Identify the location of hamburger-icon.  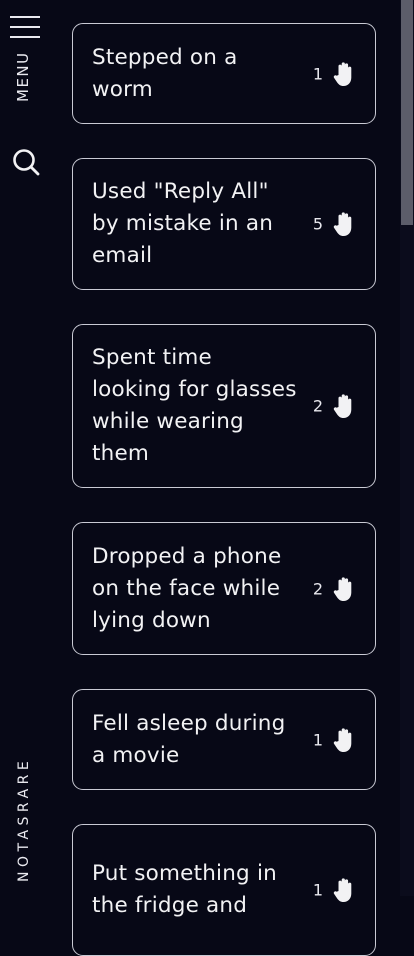
(25, 27).